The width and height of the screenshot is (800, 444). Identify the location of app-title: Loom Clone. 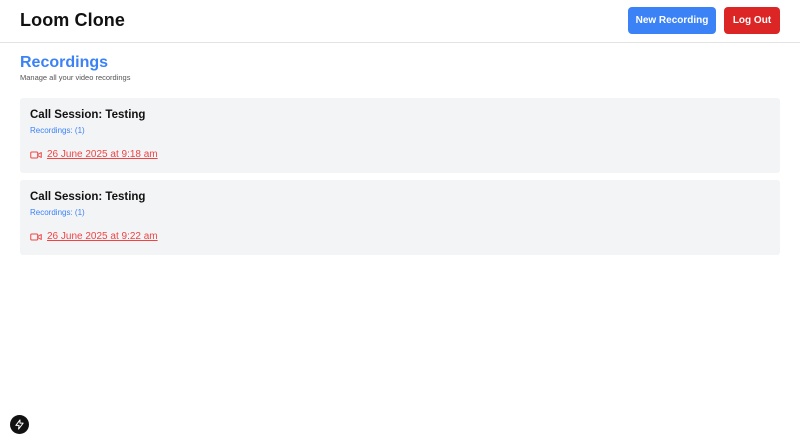
(72, 20).